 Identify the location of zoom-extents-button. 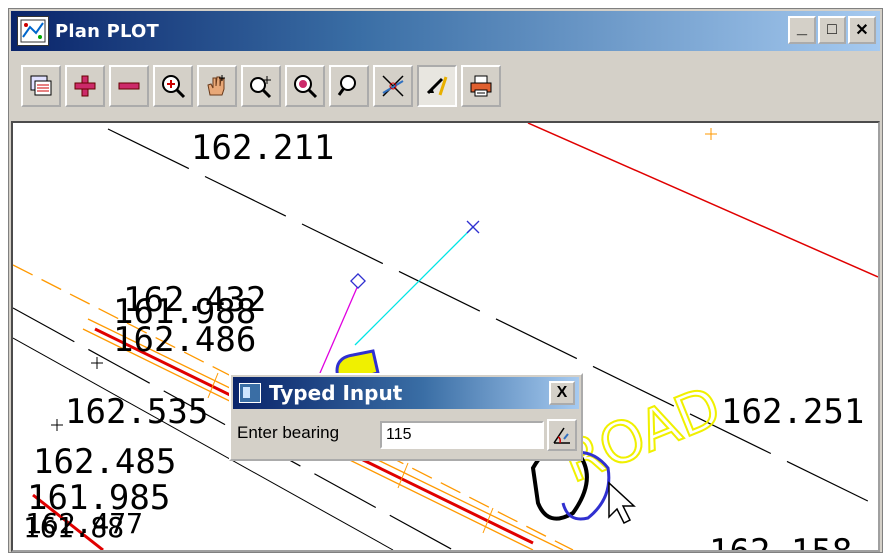
(173, 86).